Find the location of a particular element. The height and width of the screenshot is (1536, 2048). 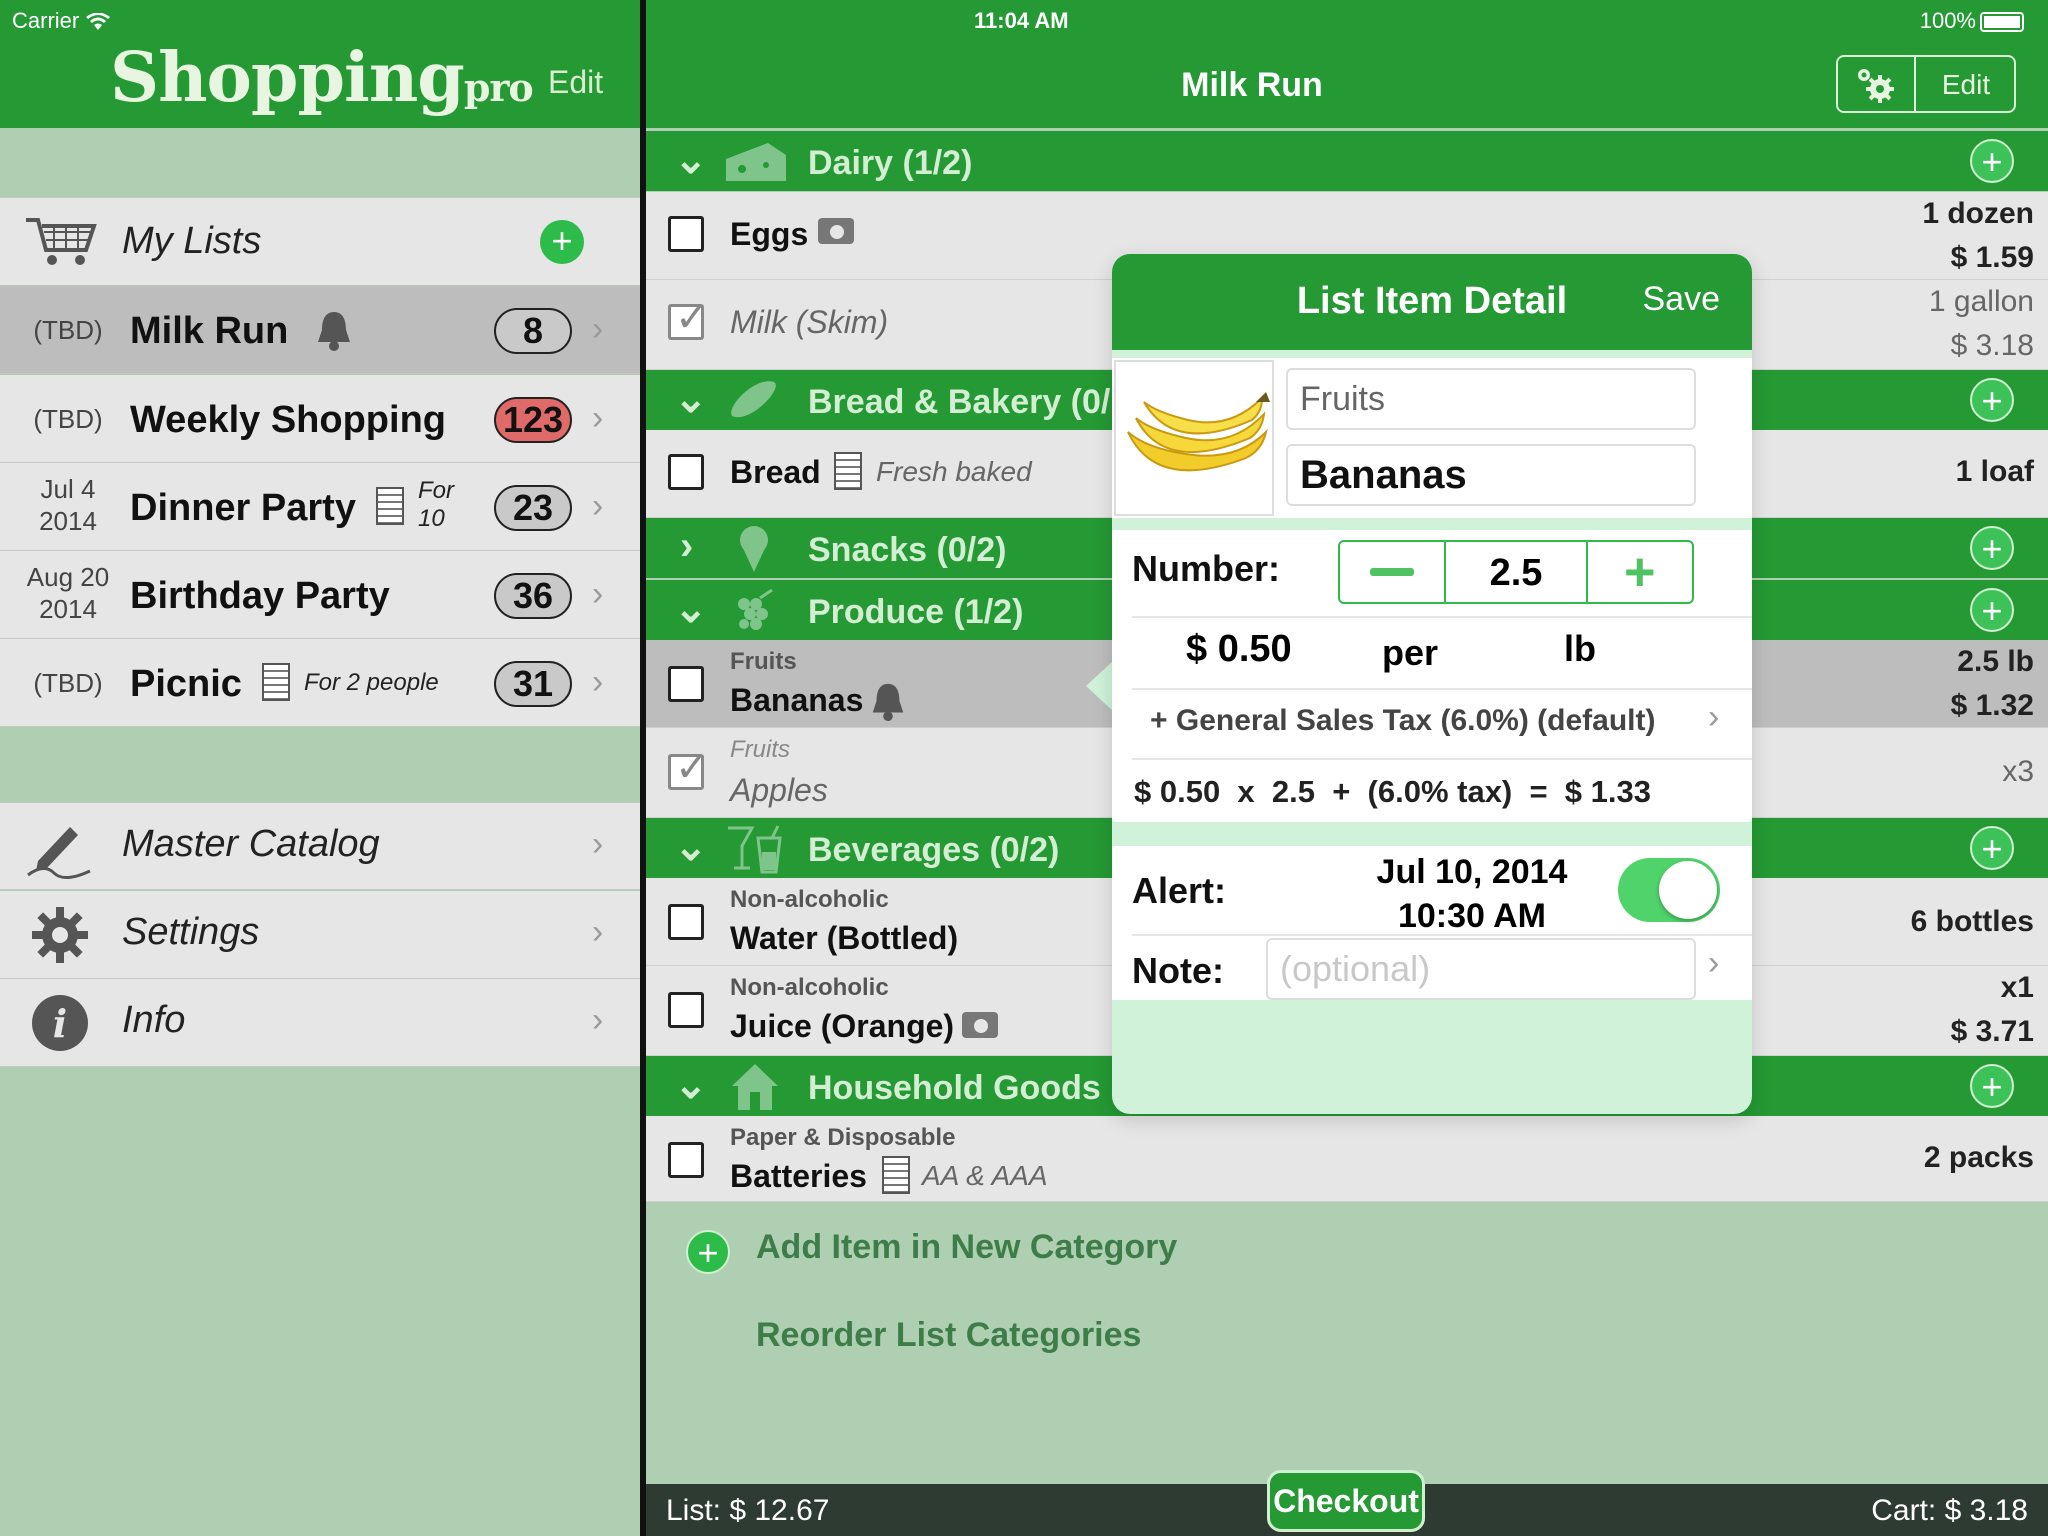

list-count-badge: 23 is located at coordinates (533, 508).